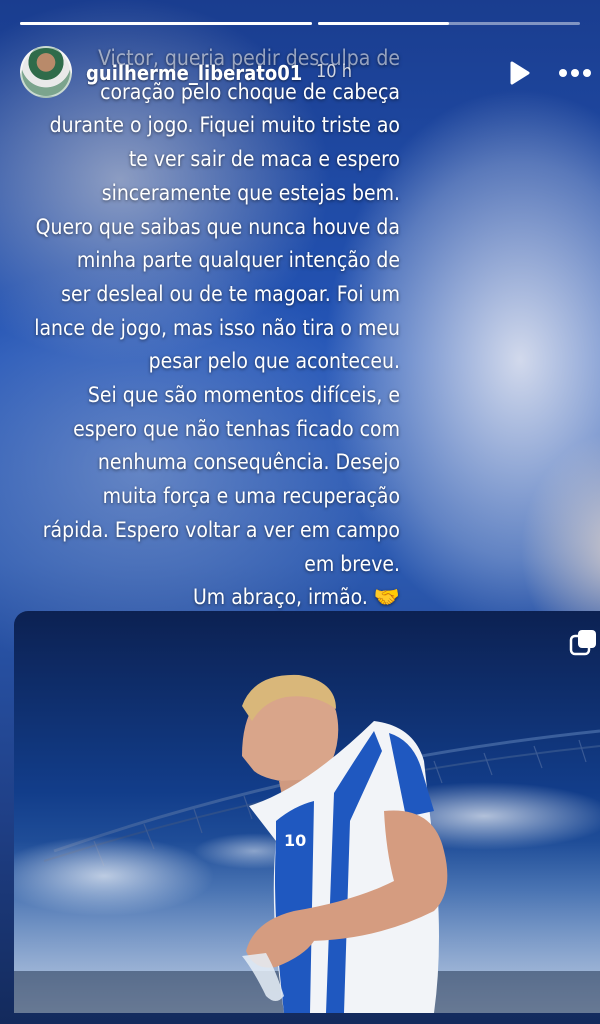  What do you see at coordinates (250, 192) in the screenshot?
I see `caption-line: sinceramente que estejas bem.` at bounding box center [250, 192].